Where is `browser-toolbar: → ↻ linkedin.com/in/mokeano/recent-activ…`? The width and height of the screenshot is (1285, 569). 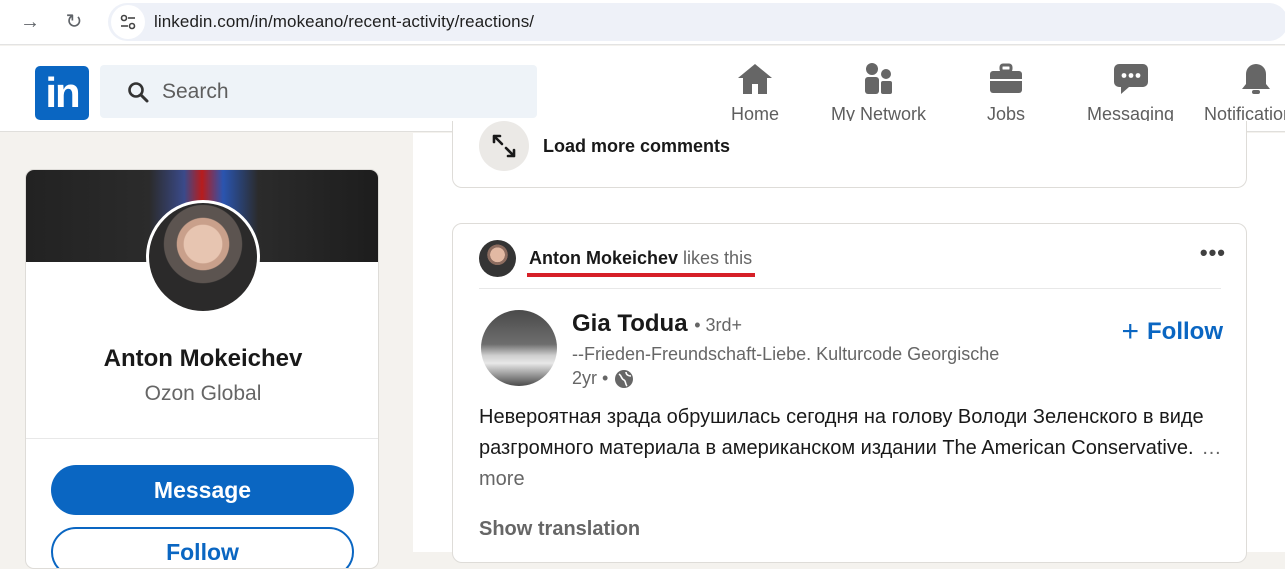 browser-toolbar: → ↻ linkedin.com/in/mokeano/recent-activ… is located at coordinates (642, 22).